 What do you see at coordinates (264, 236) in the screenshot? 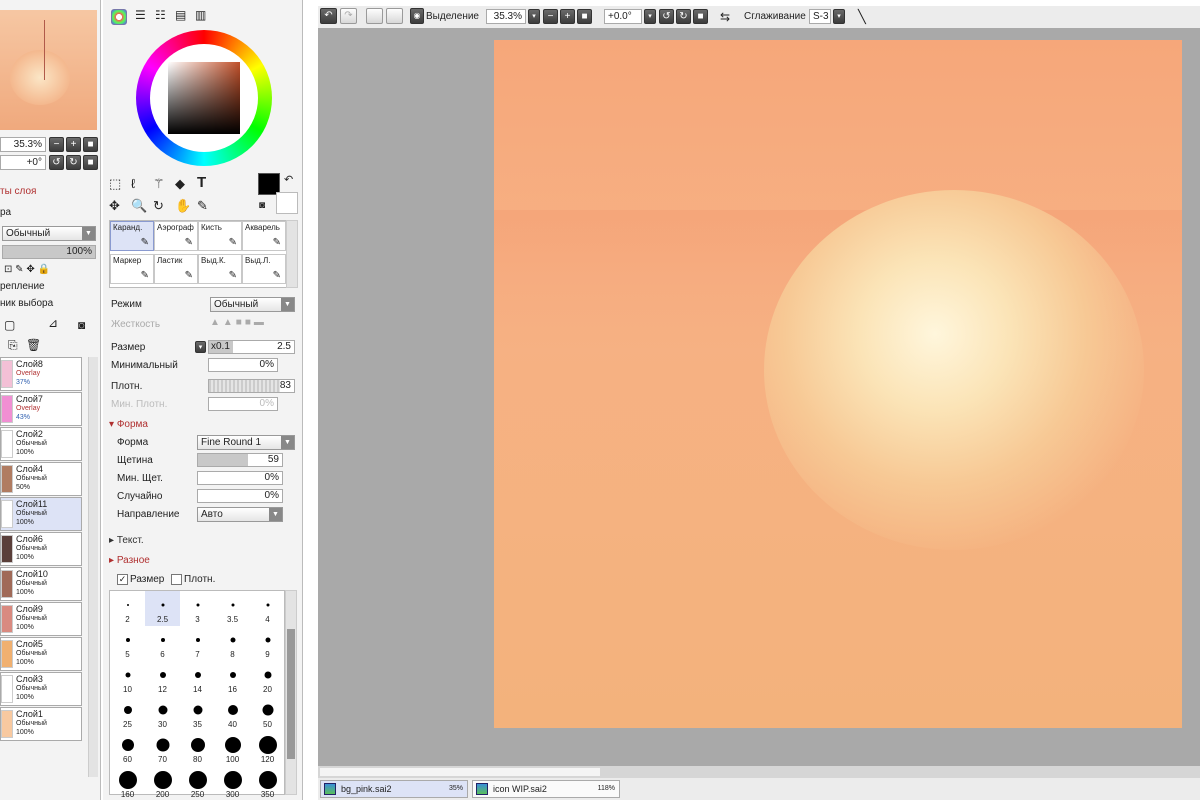
I see `brush-tool-button: Акварель ✎` at bounding box center [264, 236].